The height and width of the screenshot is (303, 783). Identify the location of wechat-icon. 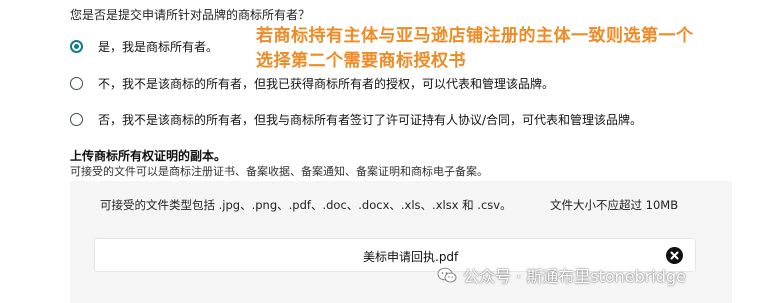
(447, 275).